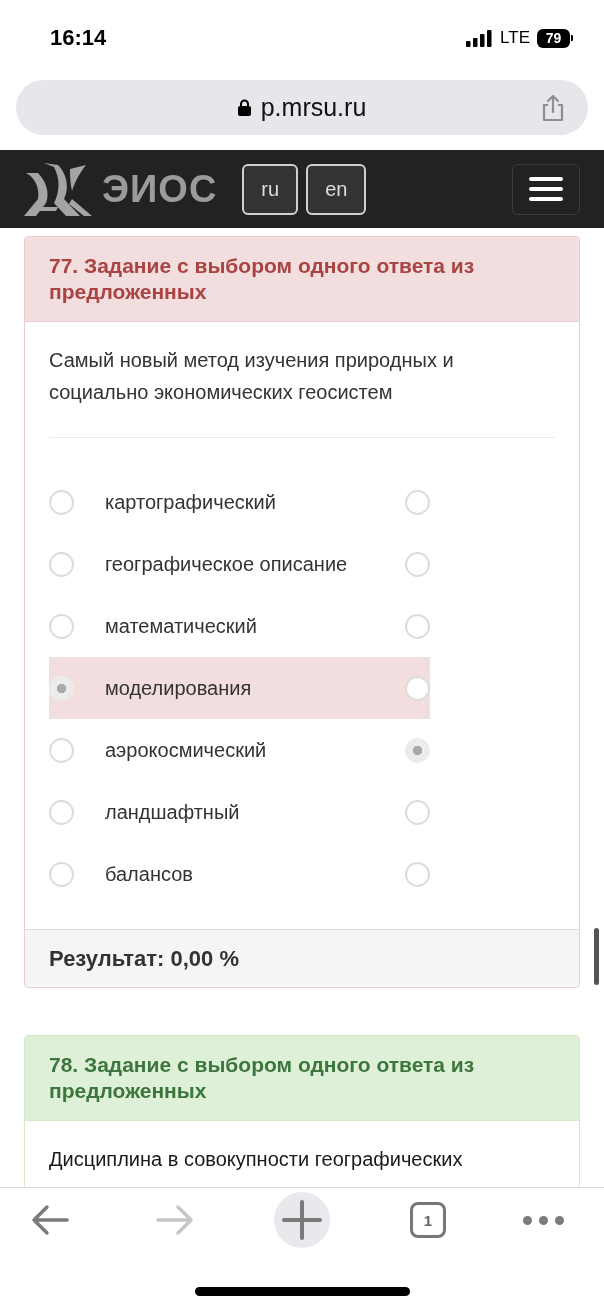 This screenshot has height=1308, width=604. I want to click on menu-icon, so click(546, 189).